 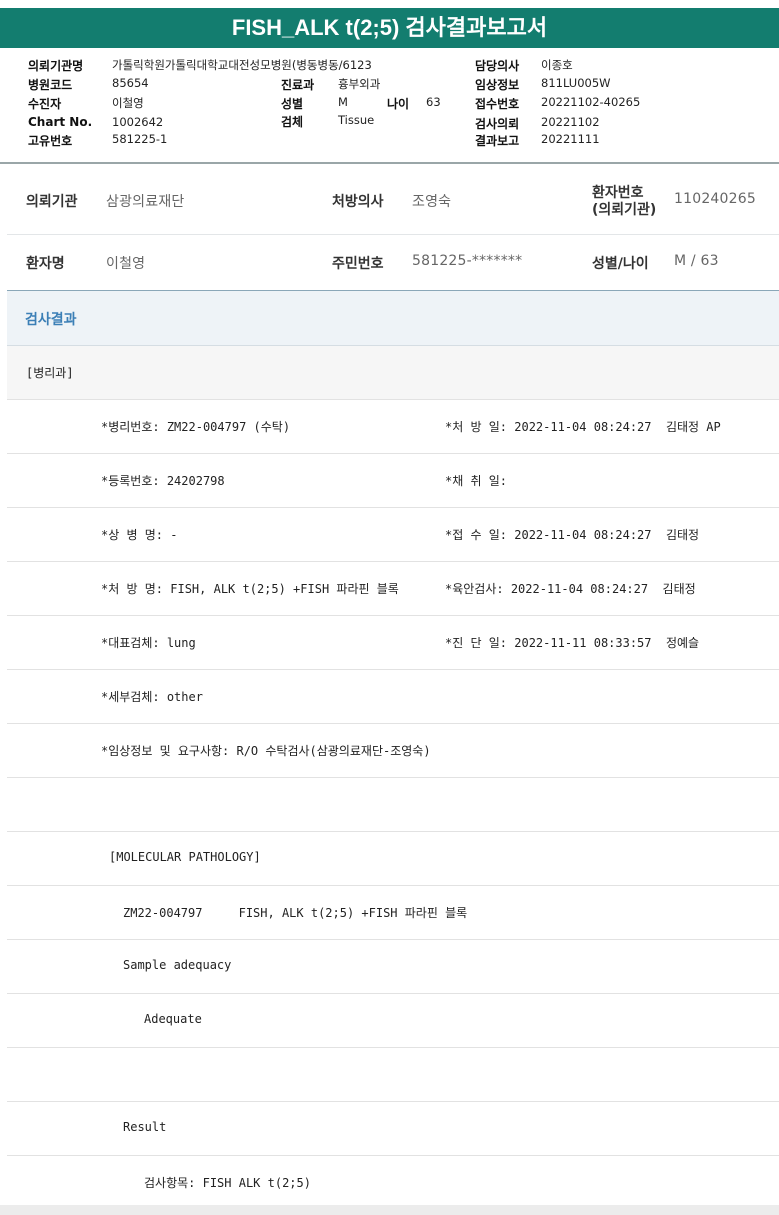 I want to click on header-value: 흉부외과, so click(x=359, y=84).